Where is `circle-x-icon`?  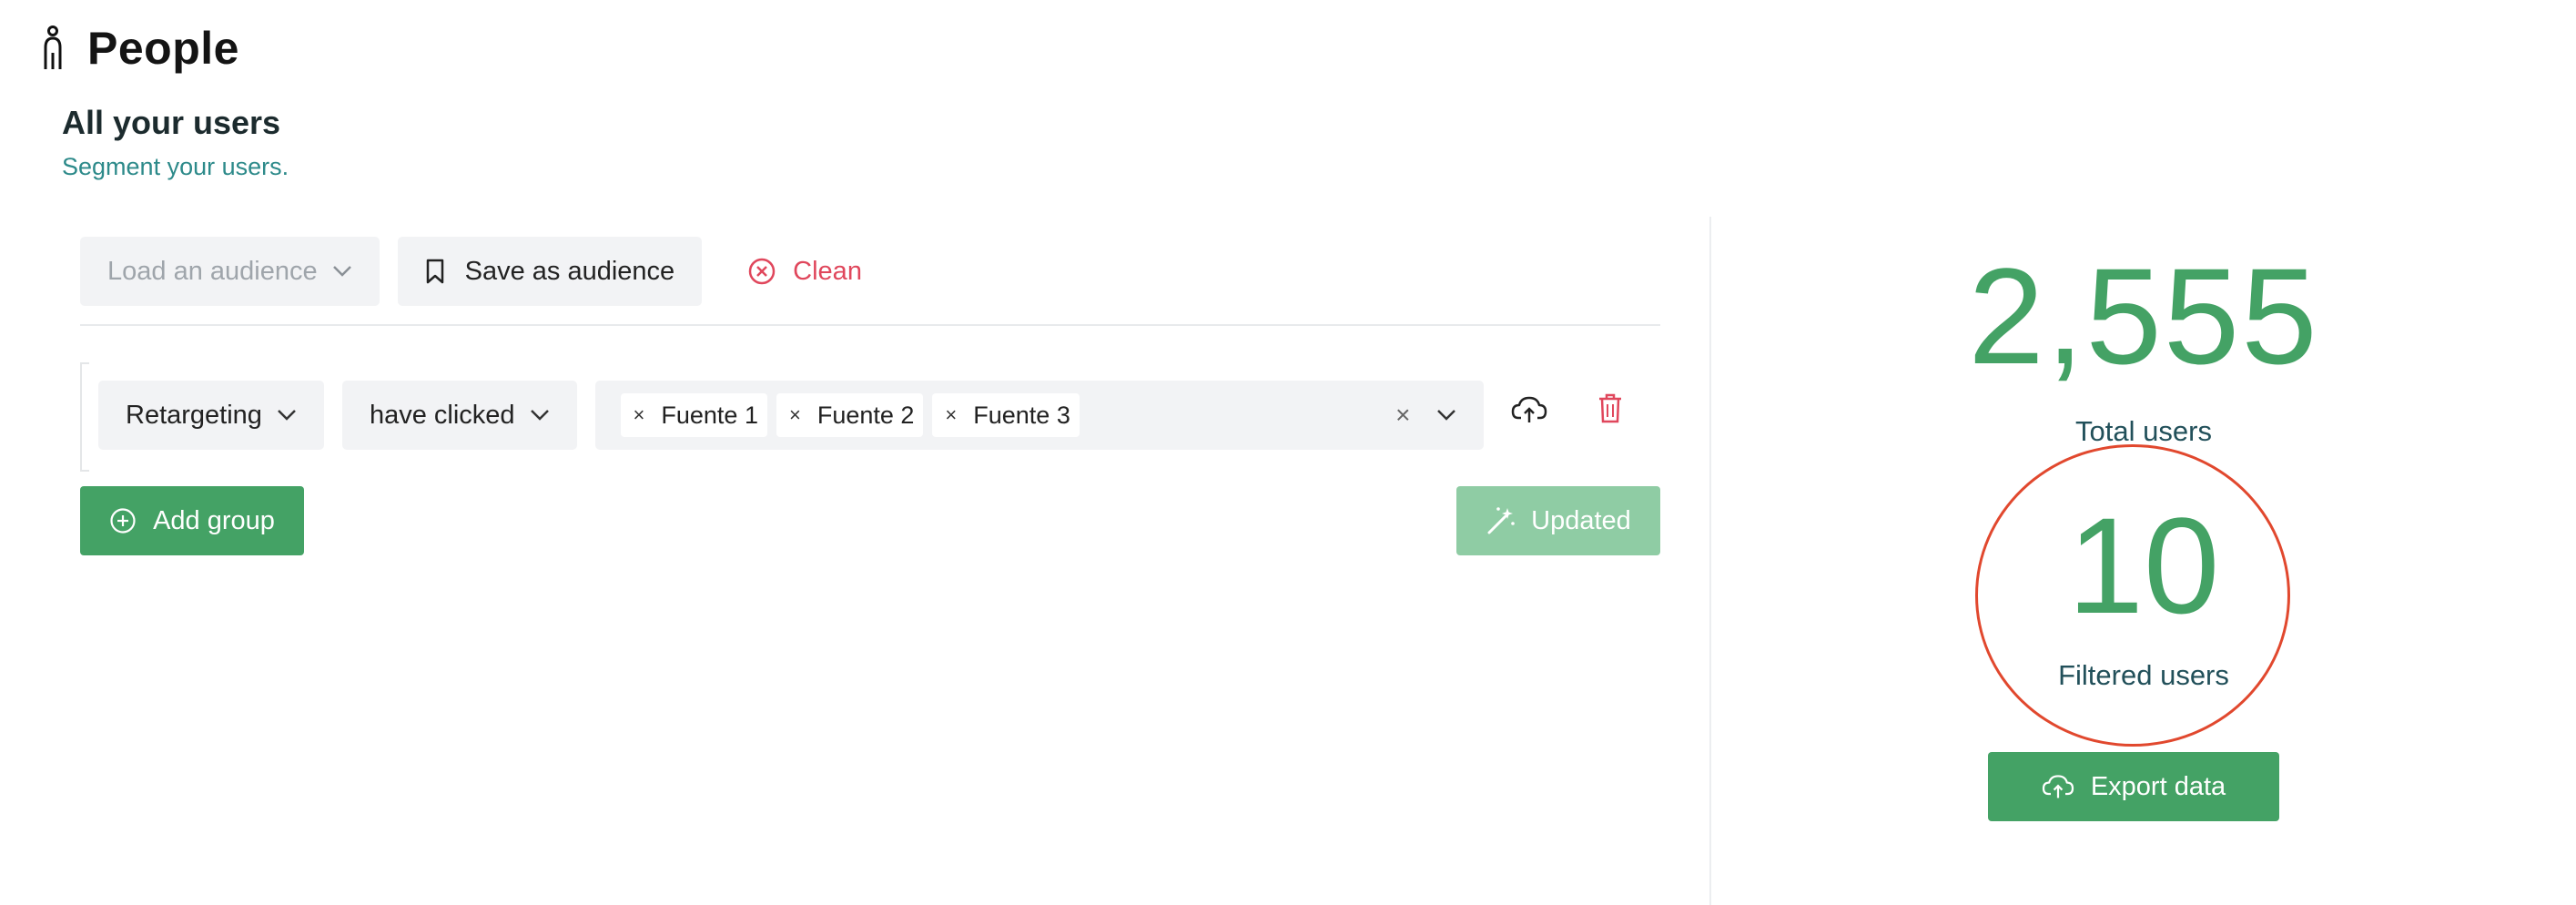 circle-x-icon is located at coordinates (762, 271).